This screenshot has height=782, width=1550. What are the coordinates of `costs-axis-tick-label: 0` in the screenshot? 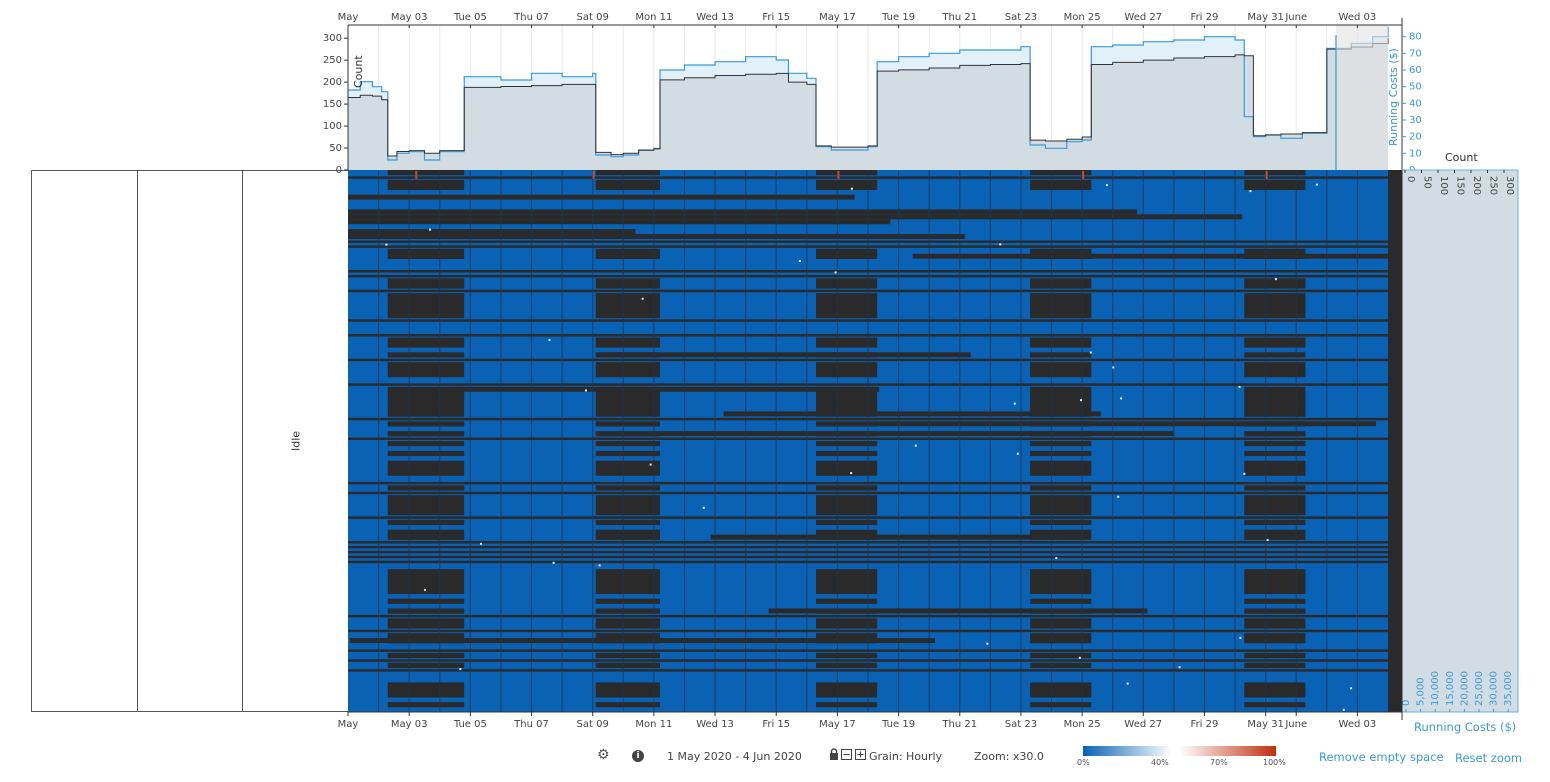 It's located at (1406, 703).